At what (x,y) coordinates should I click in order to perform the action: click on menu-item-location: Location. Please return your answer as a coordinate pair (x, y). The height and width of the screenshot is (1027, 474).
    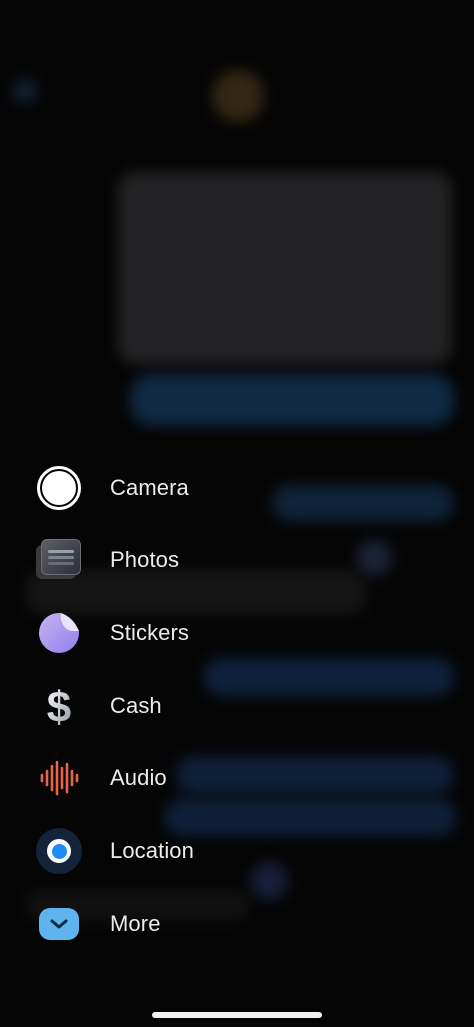
    Looking at the image, I should click on (150, 851).